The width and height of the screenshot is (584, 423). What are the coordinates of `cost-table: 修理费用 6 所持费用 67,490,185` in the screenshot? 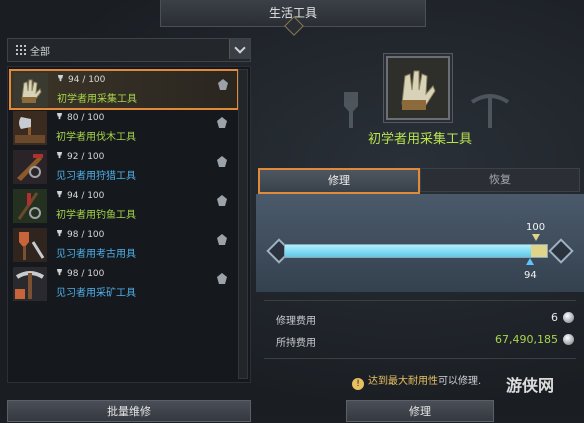 It's located at (420, 330).